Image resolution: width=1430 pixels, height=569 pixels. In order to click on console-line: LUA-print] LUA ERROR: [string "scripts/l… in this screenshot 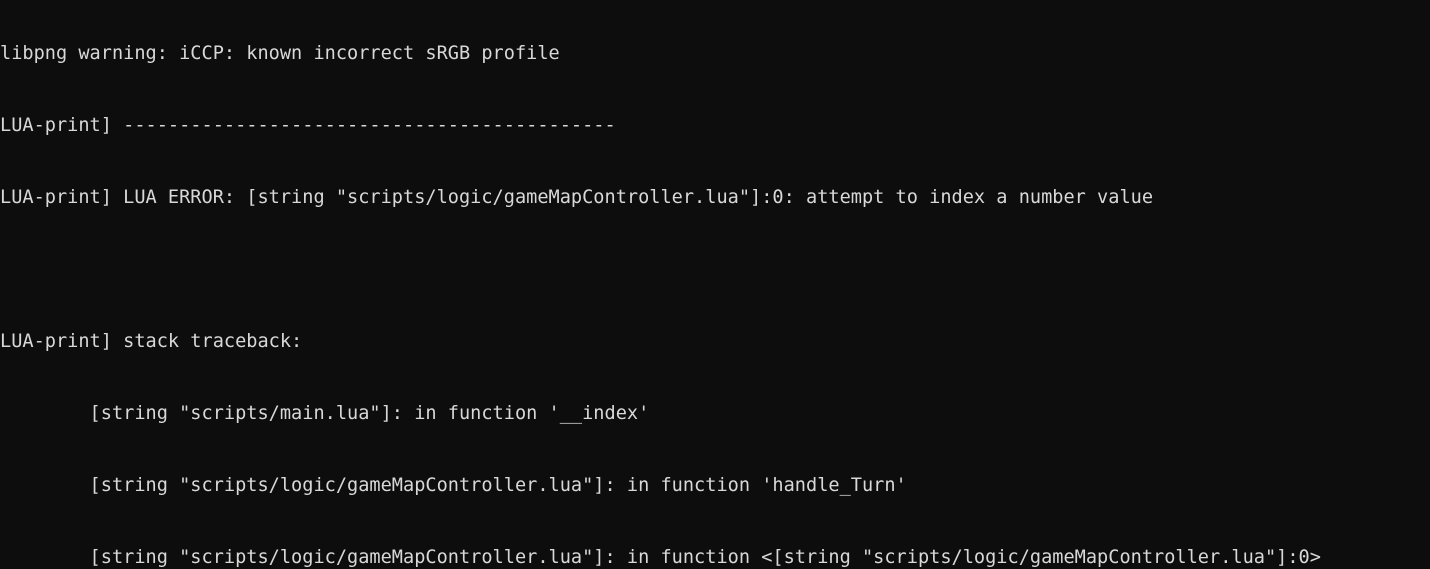, I will do `click(577, 197)`.